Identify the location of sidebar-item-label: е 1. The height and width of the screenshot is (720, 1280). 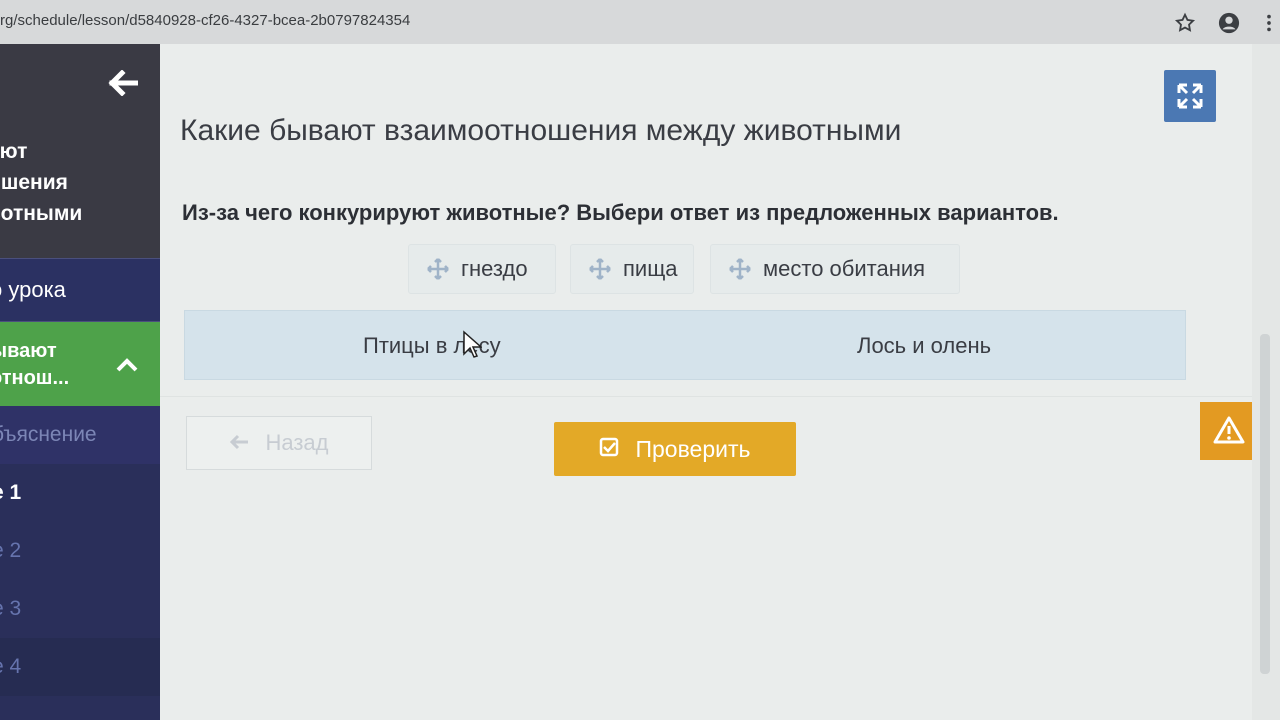
(11, 492).